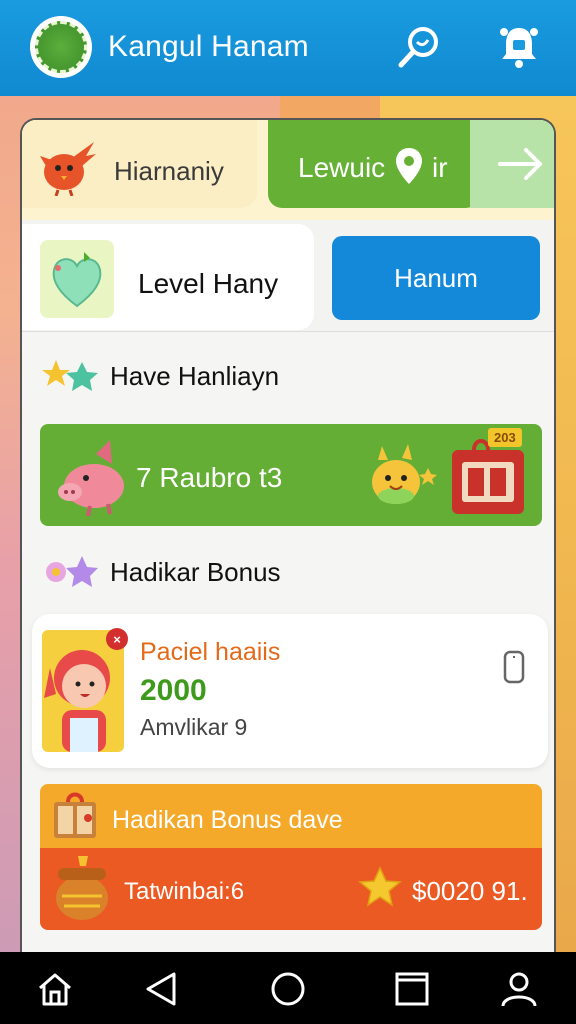 The height and width of the screenshot is (1024, 576). Describe the element at coordinates (208, 46) in the screenshot. I see `app-title: Kangul Hanam` at that location.